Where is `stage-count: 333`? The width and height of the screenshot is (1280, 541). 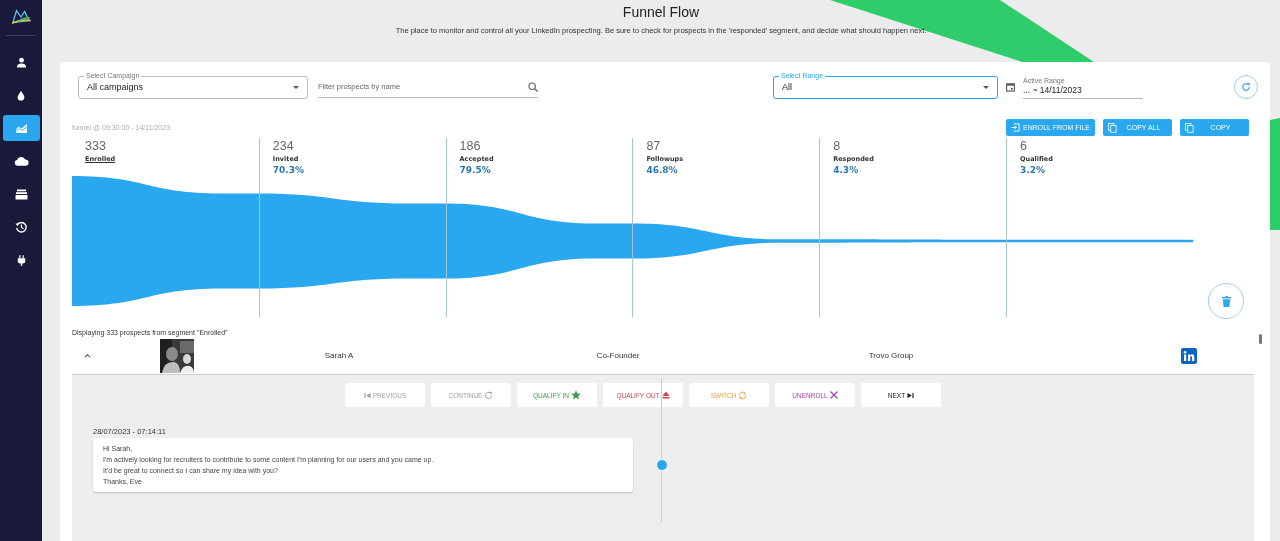 stage-count: 333 is located at coordinates (95, 146).